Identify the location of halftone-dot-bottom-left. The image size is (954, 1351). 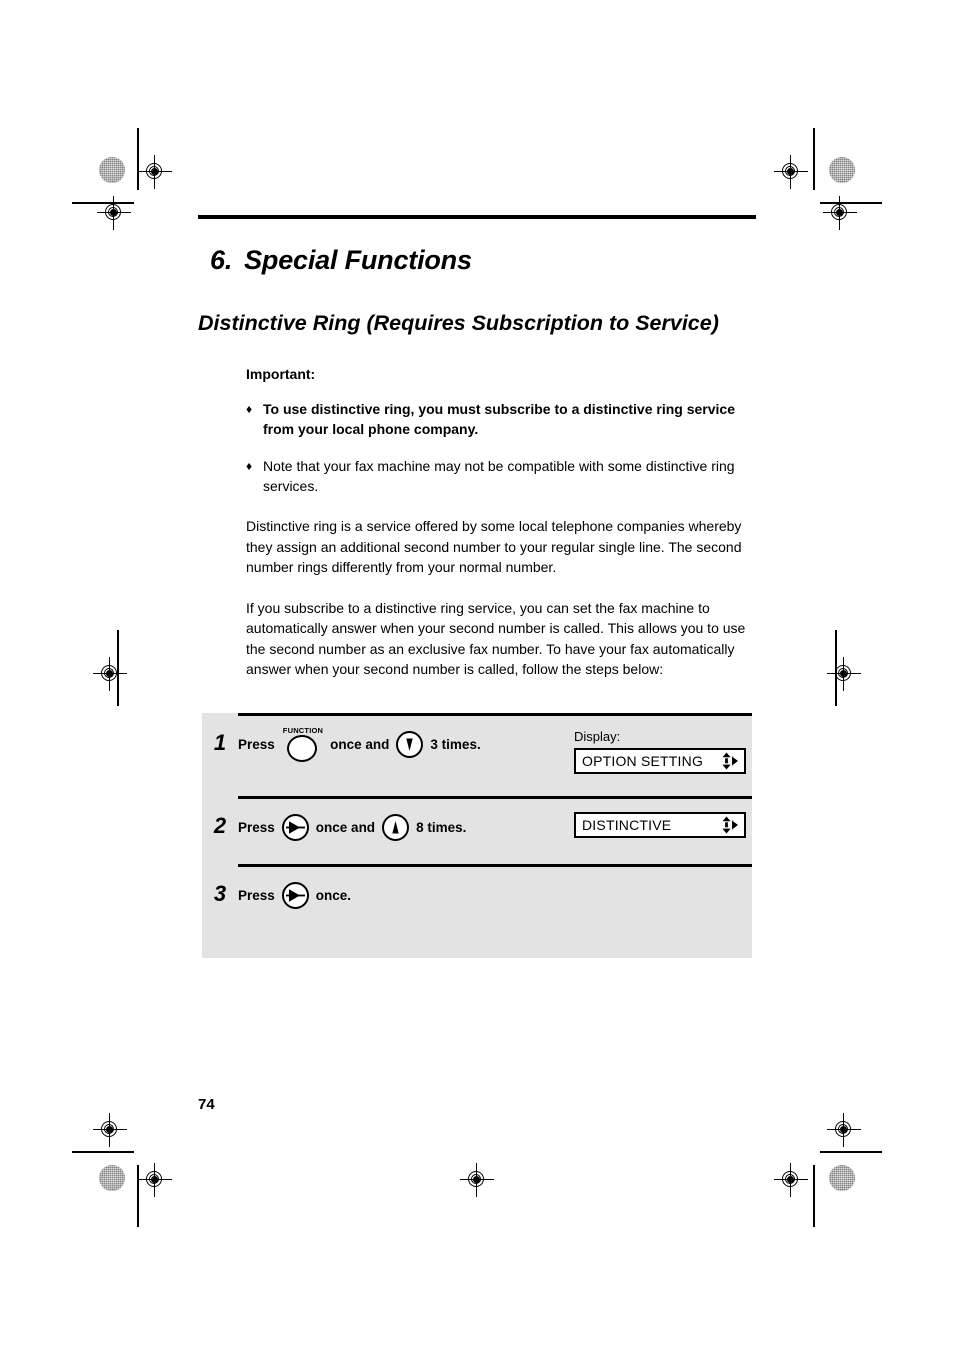
(112, 1178).